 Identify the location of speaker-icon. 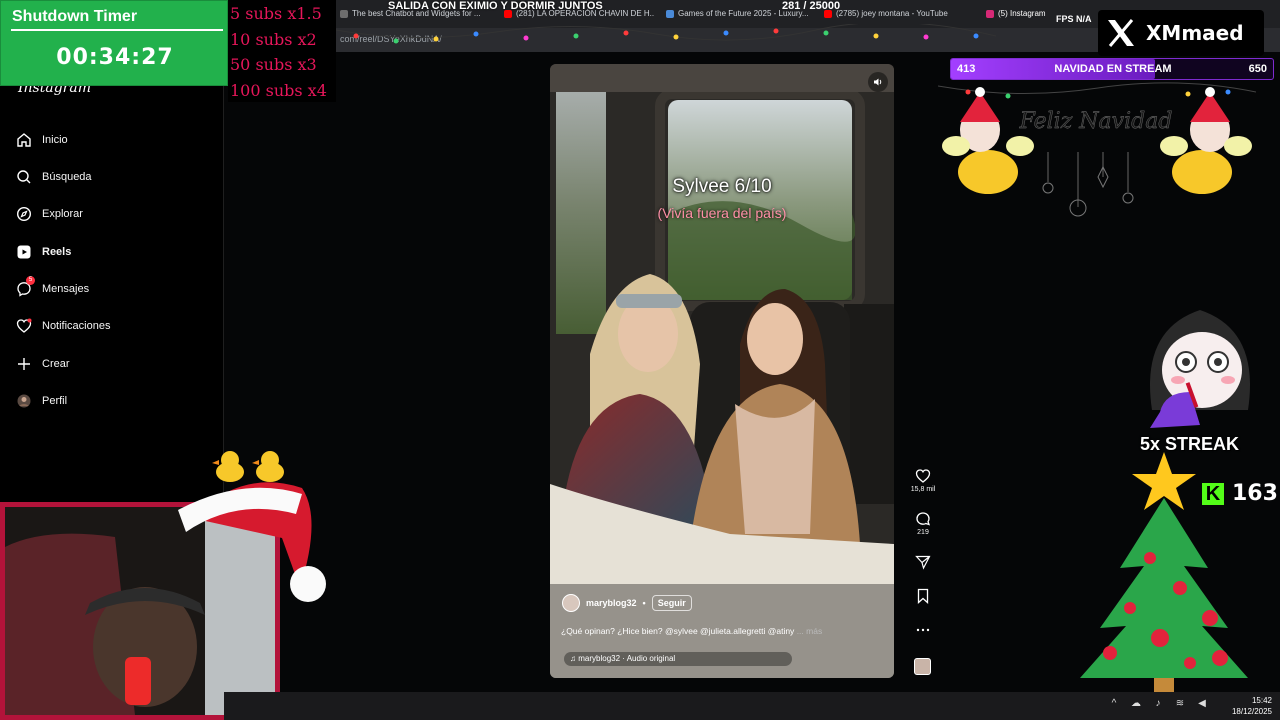
(878, 82).